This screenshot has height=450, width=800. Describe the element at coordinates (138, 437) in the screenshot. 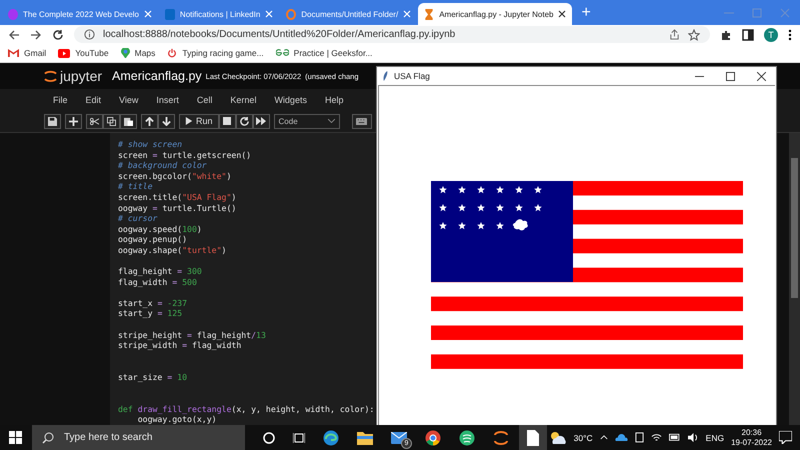

I see `taskbar-search-field: Type here to search` at that location.